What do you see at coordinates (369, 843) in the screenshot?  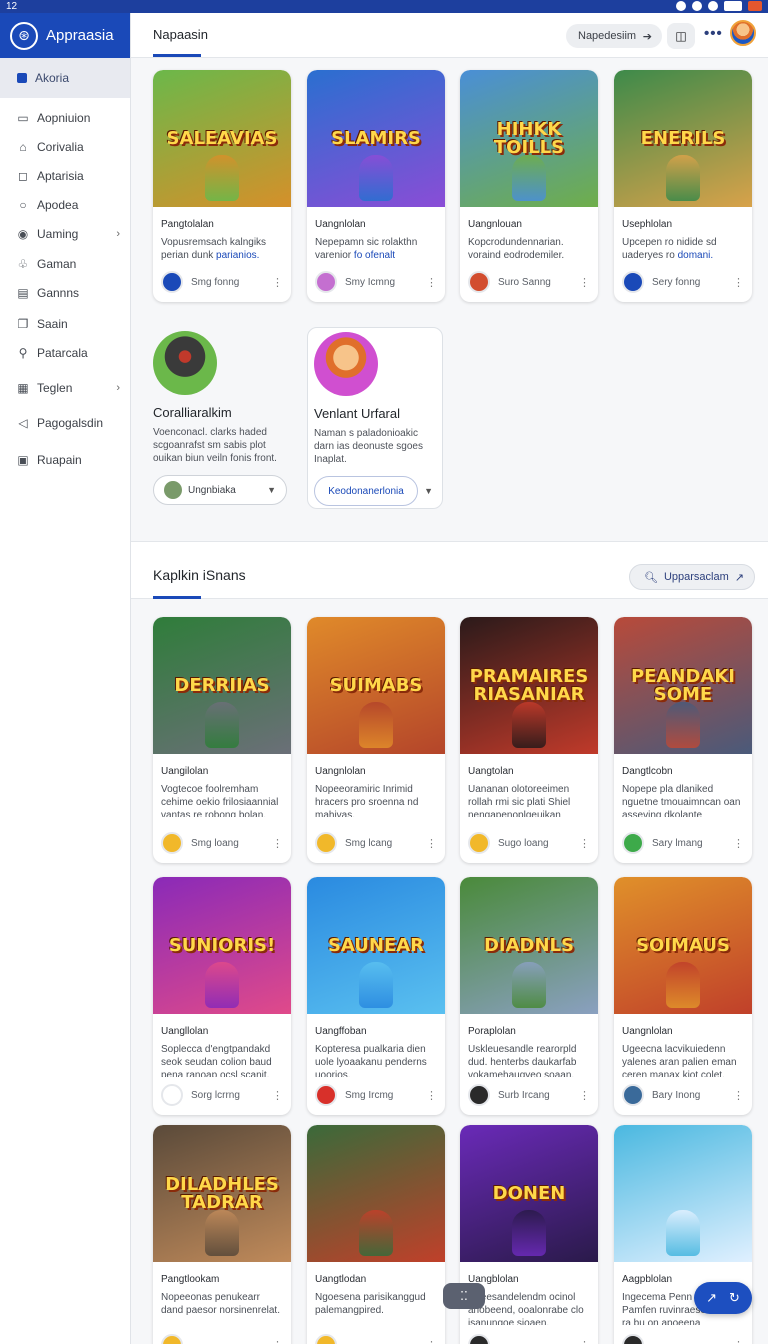 I see `card-footer-label: Smg lcang` at bounding box center [369, 843].